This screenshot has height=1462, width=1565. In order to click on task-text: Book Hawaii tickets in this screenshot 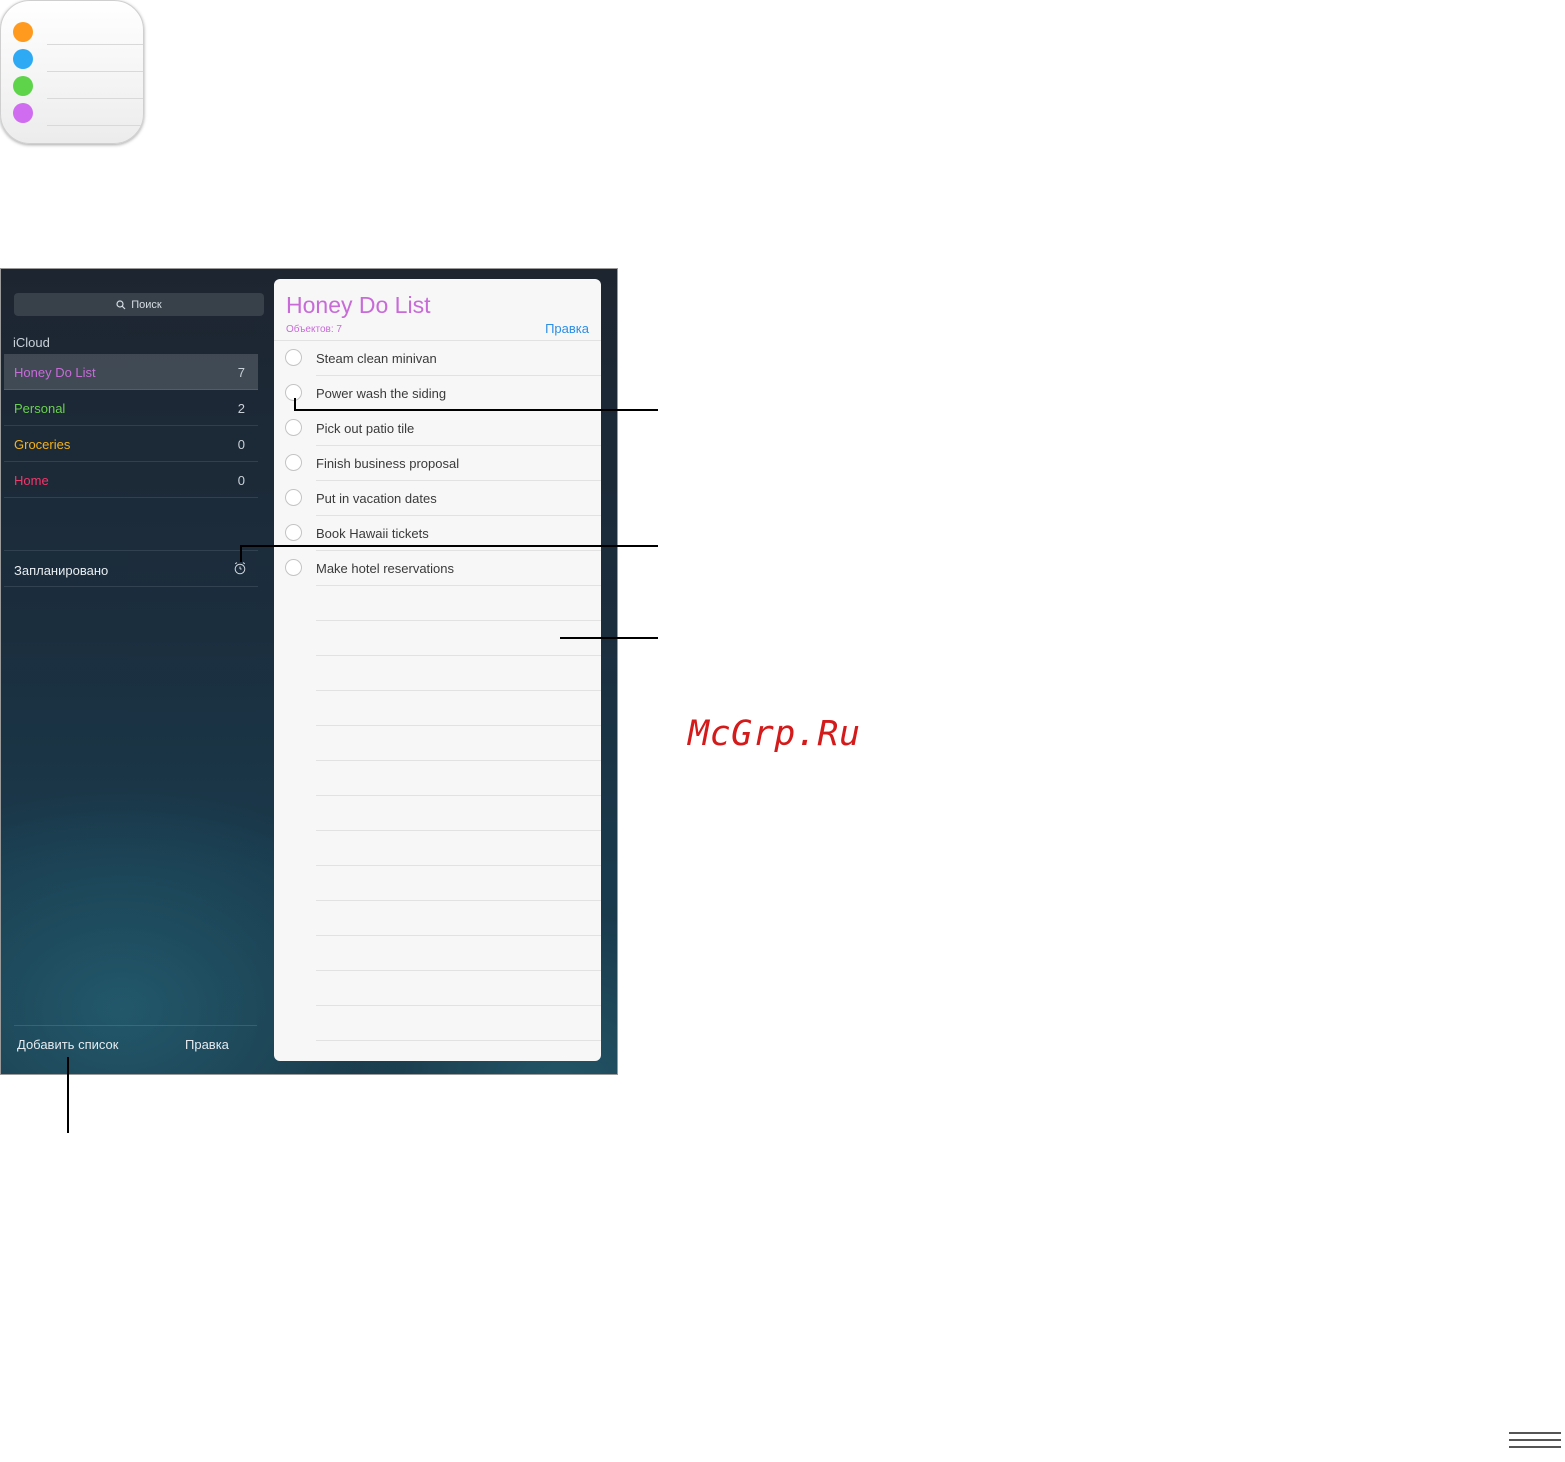, I will do `click(372, 533)`.